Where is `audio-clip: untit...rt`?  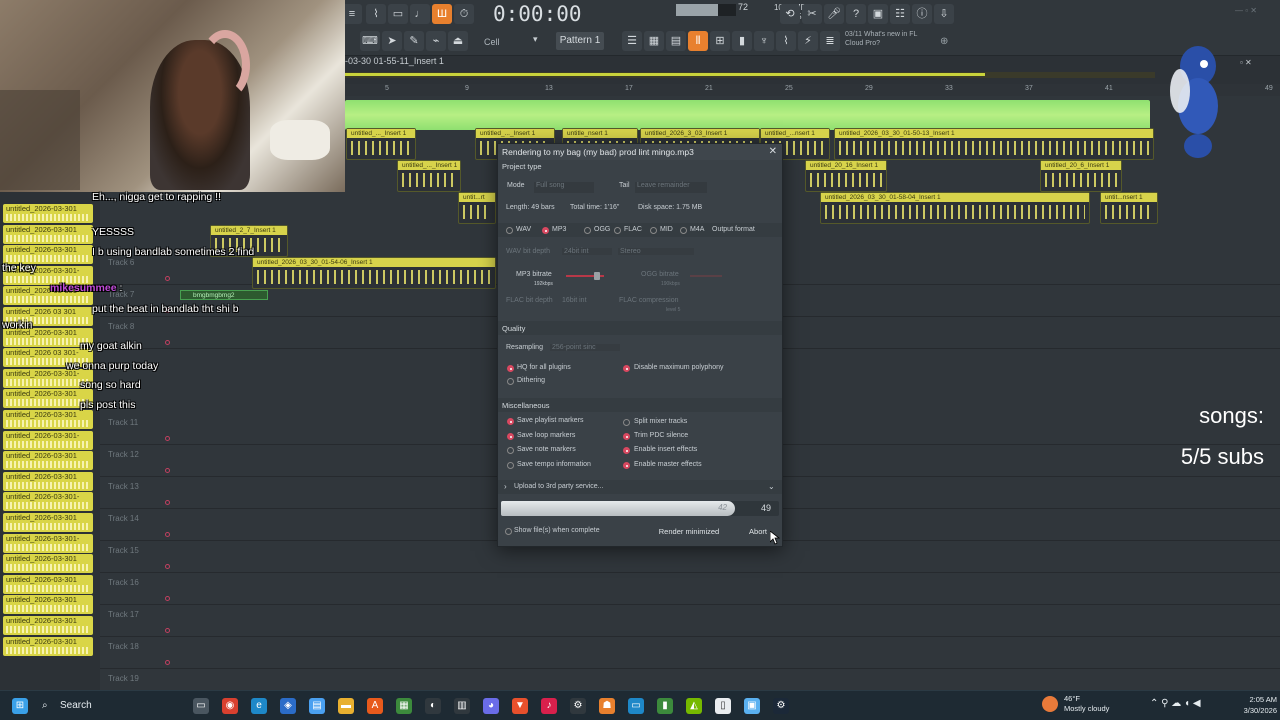 audio-clip: untit...rt is located at coordinates (477, 208).